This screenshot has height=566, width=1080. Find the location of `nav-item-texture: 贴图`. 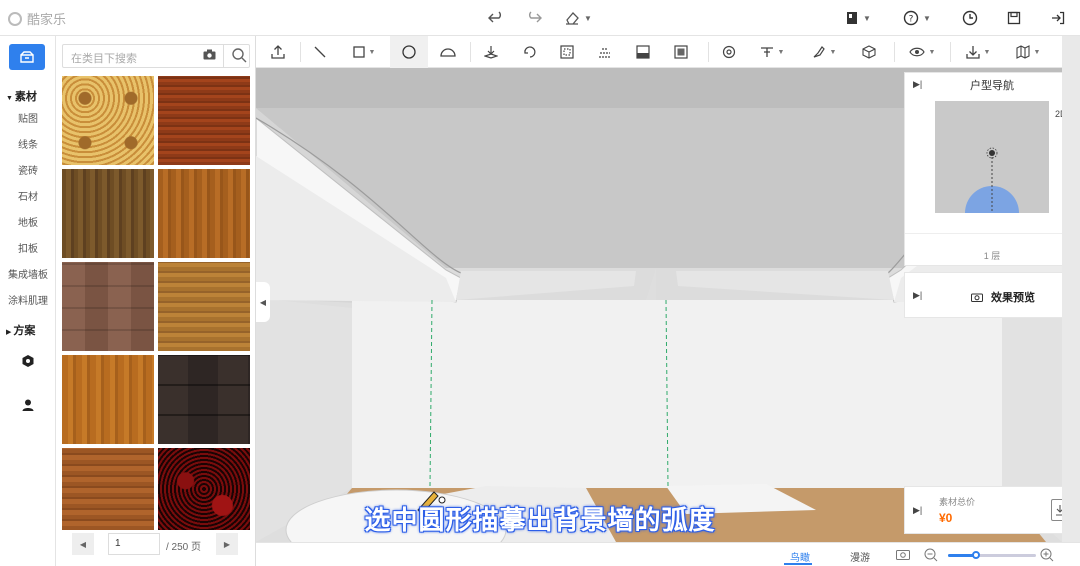

nav-item-texture: 贴图 is located at coordinates (28, 117).